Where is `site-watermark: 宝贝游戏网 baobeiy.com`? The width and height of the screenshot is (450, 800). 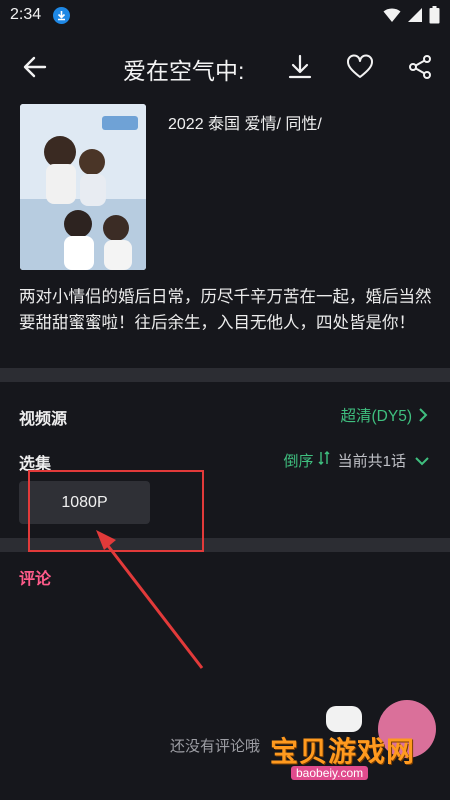
site-watermark: 宝贝游戏网 baobeiy.com is located at coordinates (356, 745).